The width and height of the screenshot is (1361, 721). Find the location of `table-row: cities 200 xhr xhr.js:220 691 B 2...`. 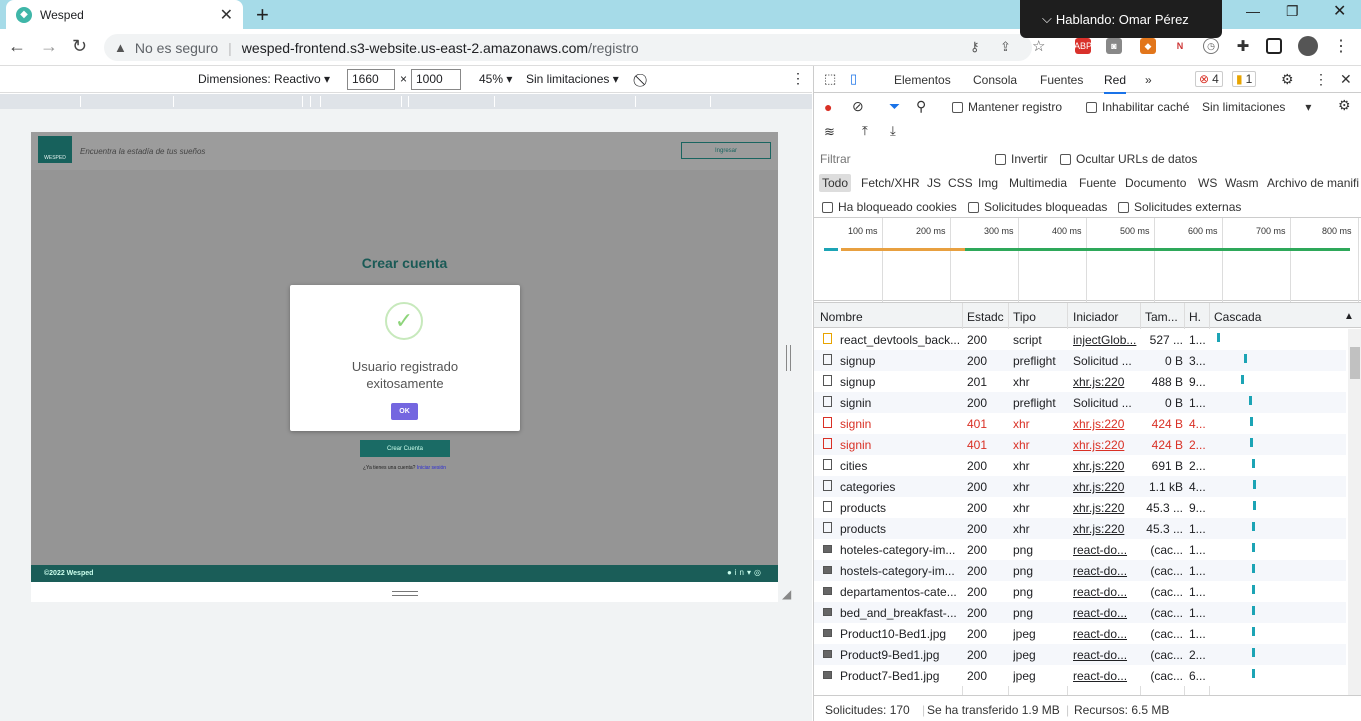

table-row: cities 200 xhr xhr.js:220 691 B 2... is located at coordinates (1080, 465).